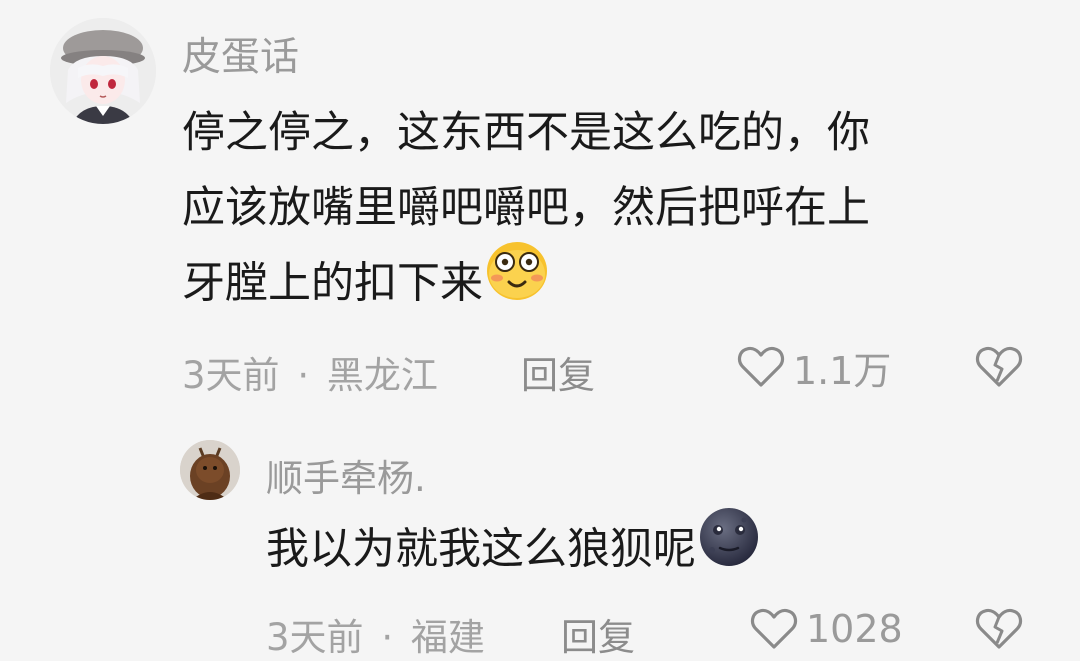 This screenshot has height=661, width=1080. I want to click on comment-text: 我以为就我这么狼狈呢, so click(656, 550).